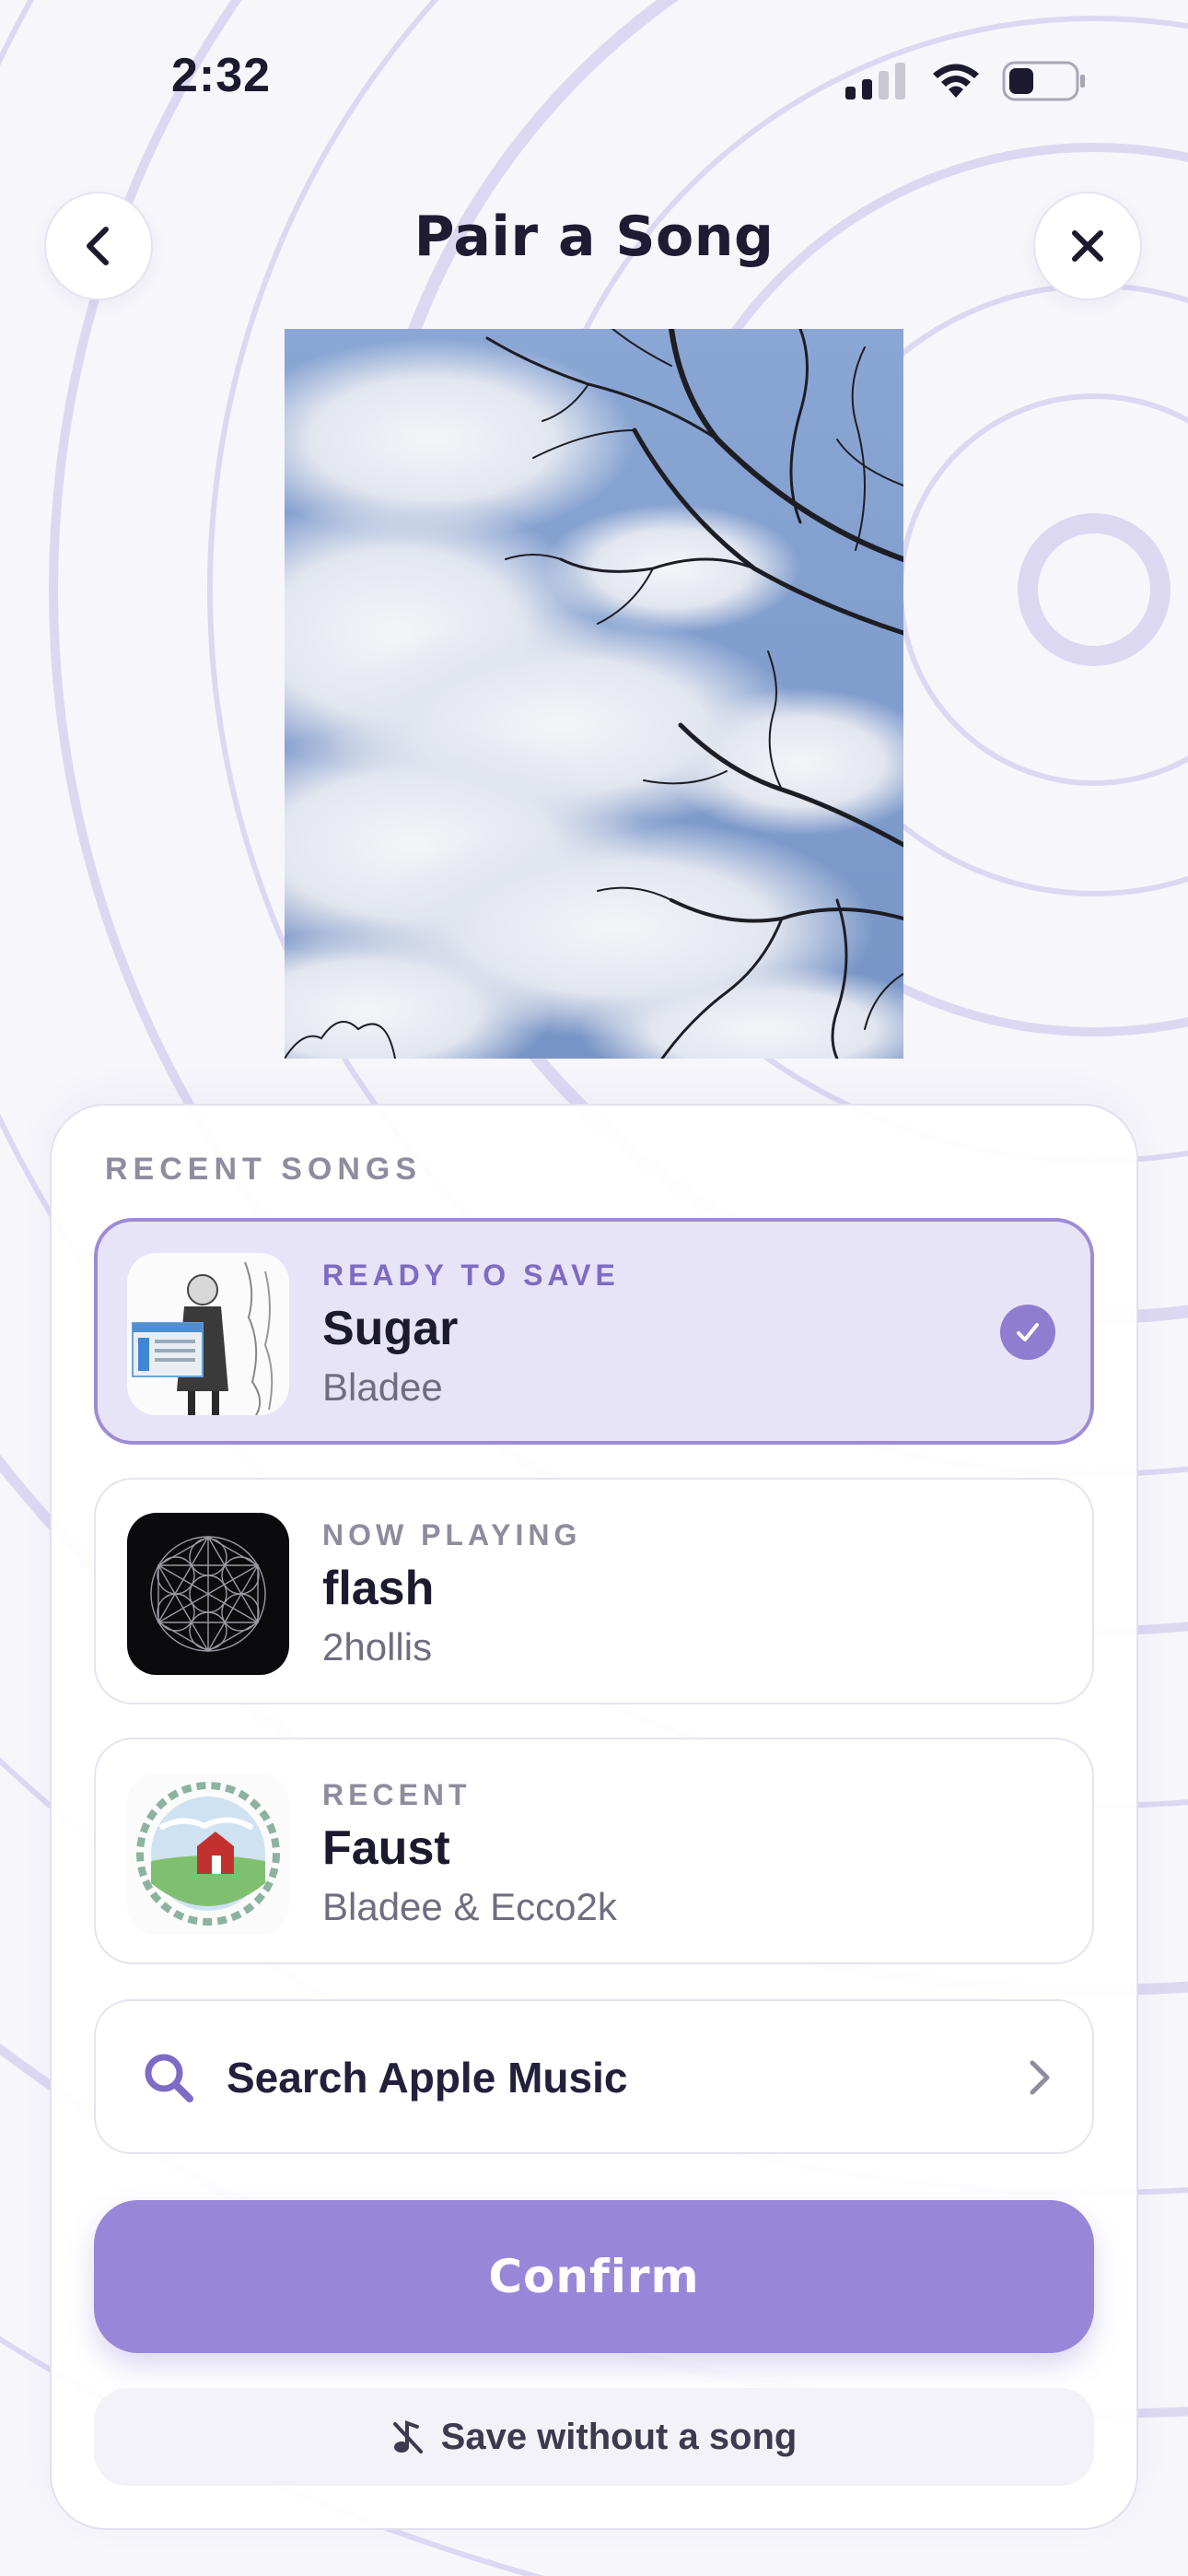 Image resolution: width=1188 pixels, height=2576 pixels. I want to click on album-art-sugar, so click(208, 1334).